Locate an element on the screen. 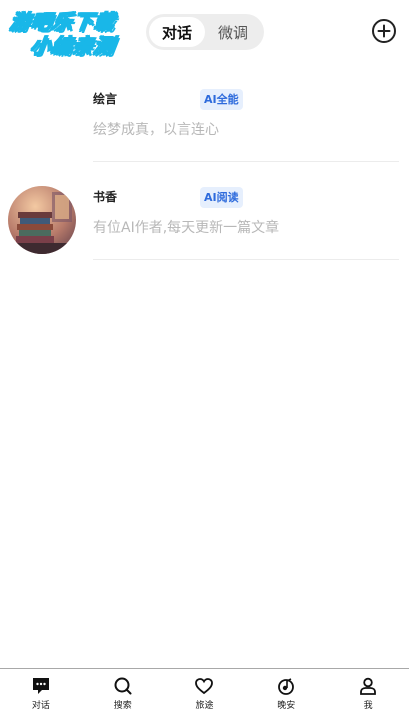 Image resolution: width=409 pixels, height=712 pixels. list-item: 书香 AI阅读 有位AI作者,每天更新一篇文章 is located at coordinates (204, 225).